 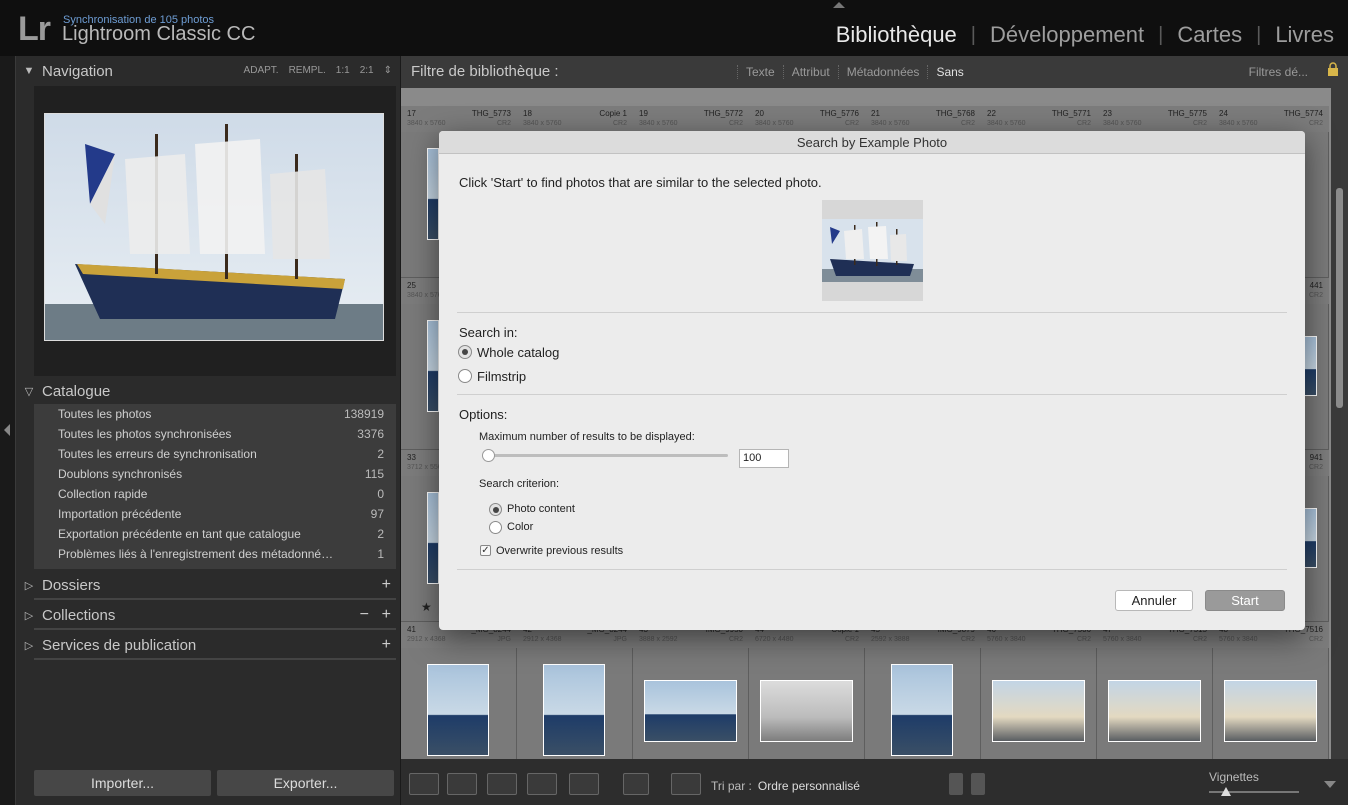 I want to click on grid-cell: 44Copie 16720 x 4480CR2, so click(x=807, y=690).